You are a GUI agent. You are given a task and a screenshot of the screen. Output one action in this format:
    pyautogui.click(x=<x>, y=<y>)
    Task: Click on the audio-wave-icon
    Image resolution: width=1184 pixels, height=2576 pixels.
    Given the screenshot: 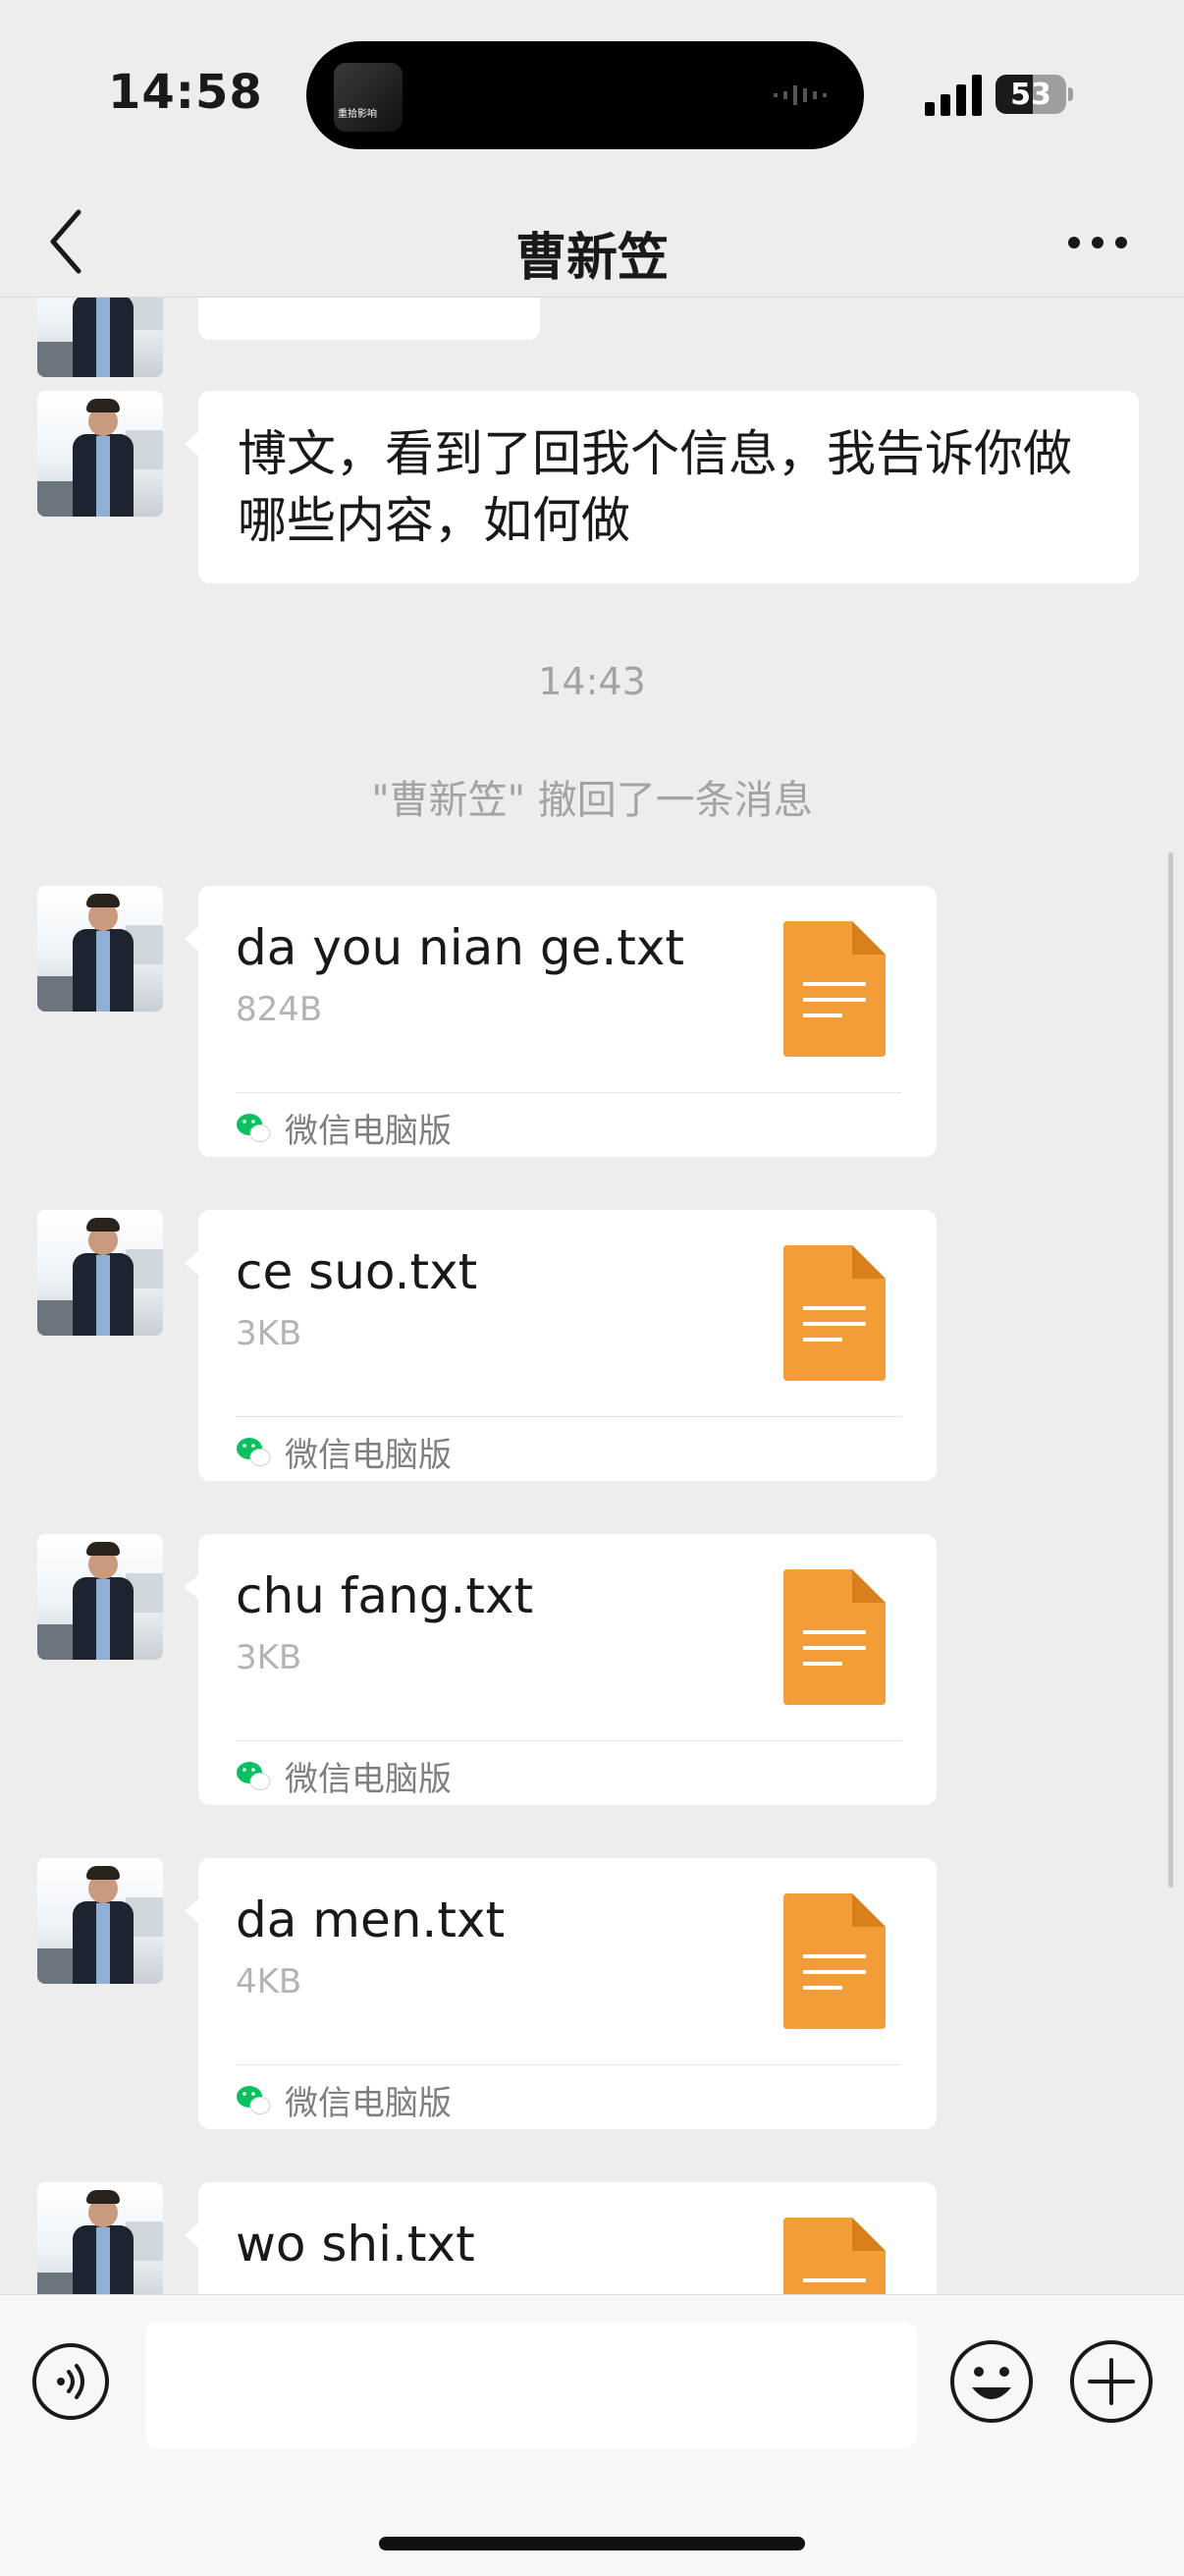 What is the action you would take?
    pyautogui.click(x=800, y=95)
    